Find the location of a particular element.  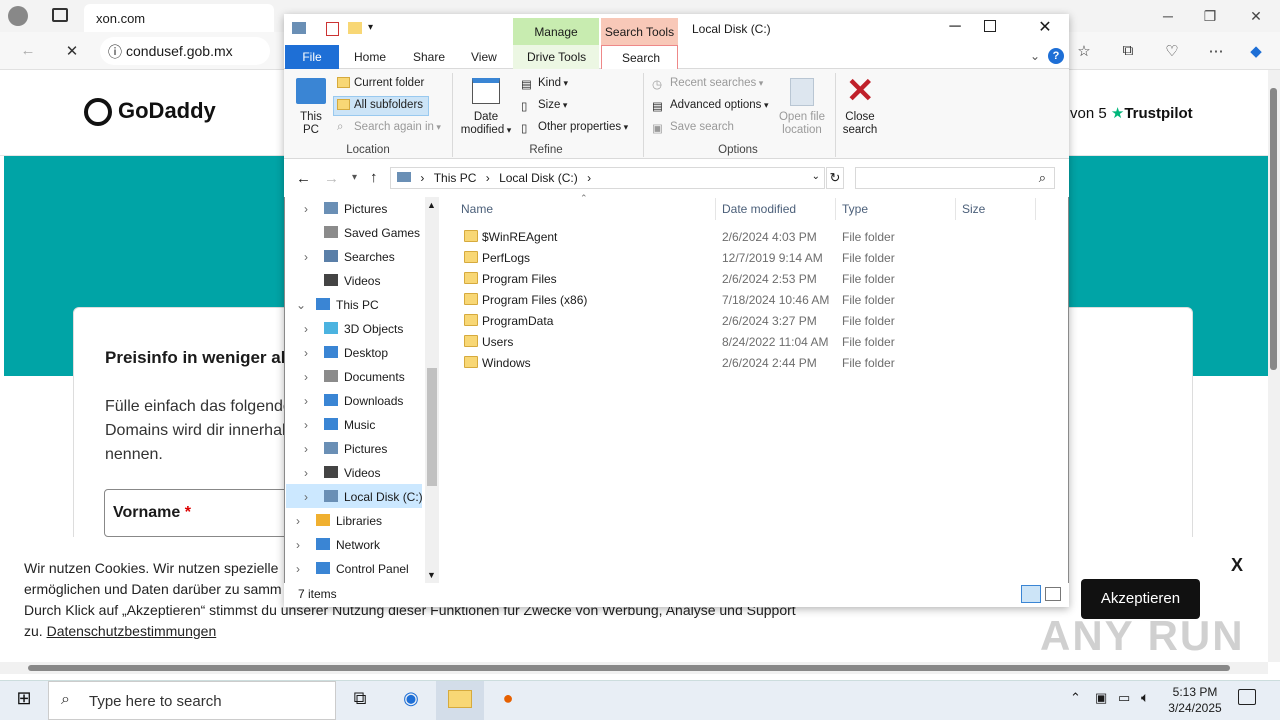

up-icon: ↑ is located at coordinates (374, 177).